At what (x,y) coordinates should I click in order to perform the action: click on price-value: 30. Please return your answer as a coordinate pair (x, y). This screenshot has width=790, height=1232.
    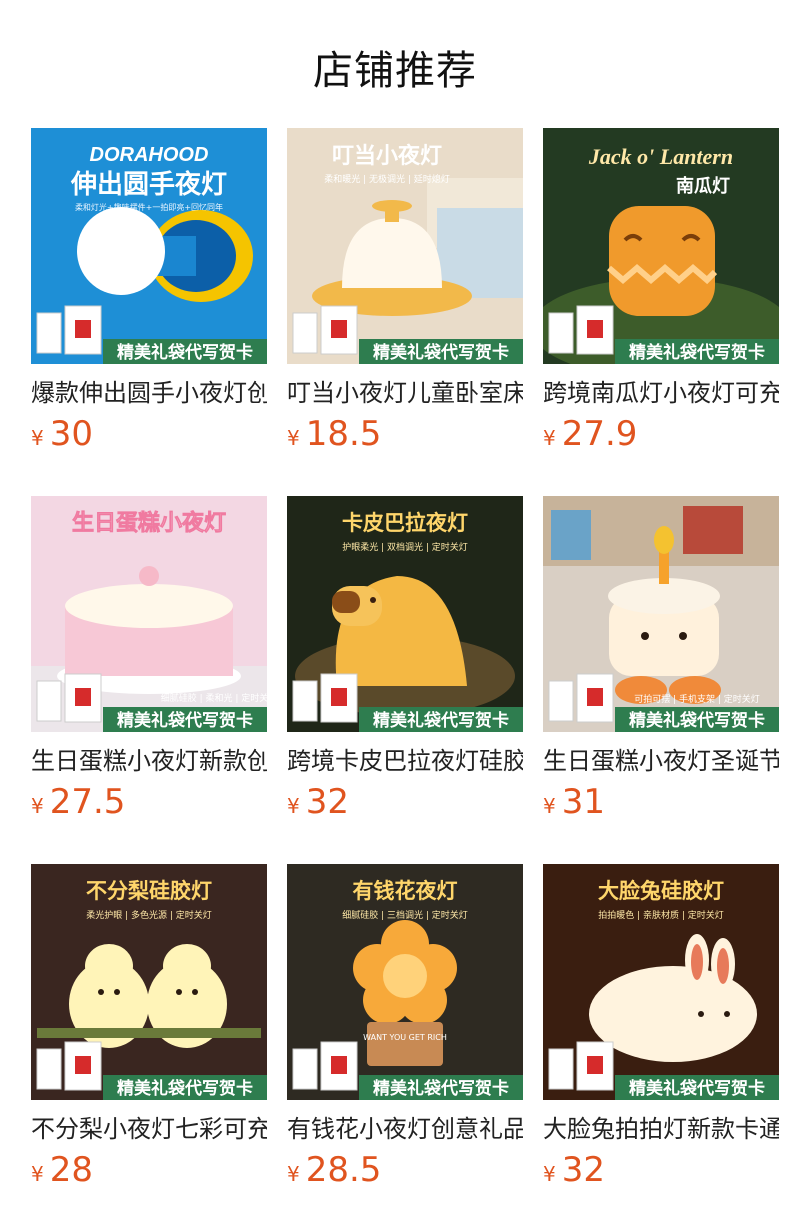
    Looking at the image, I should click on (71, 434).